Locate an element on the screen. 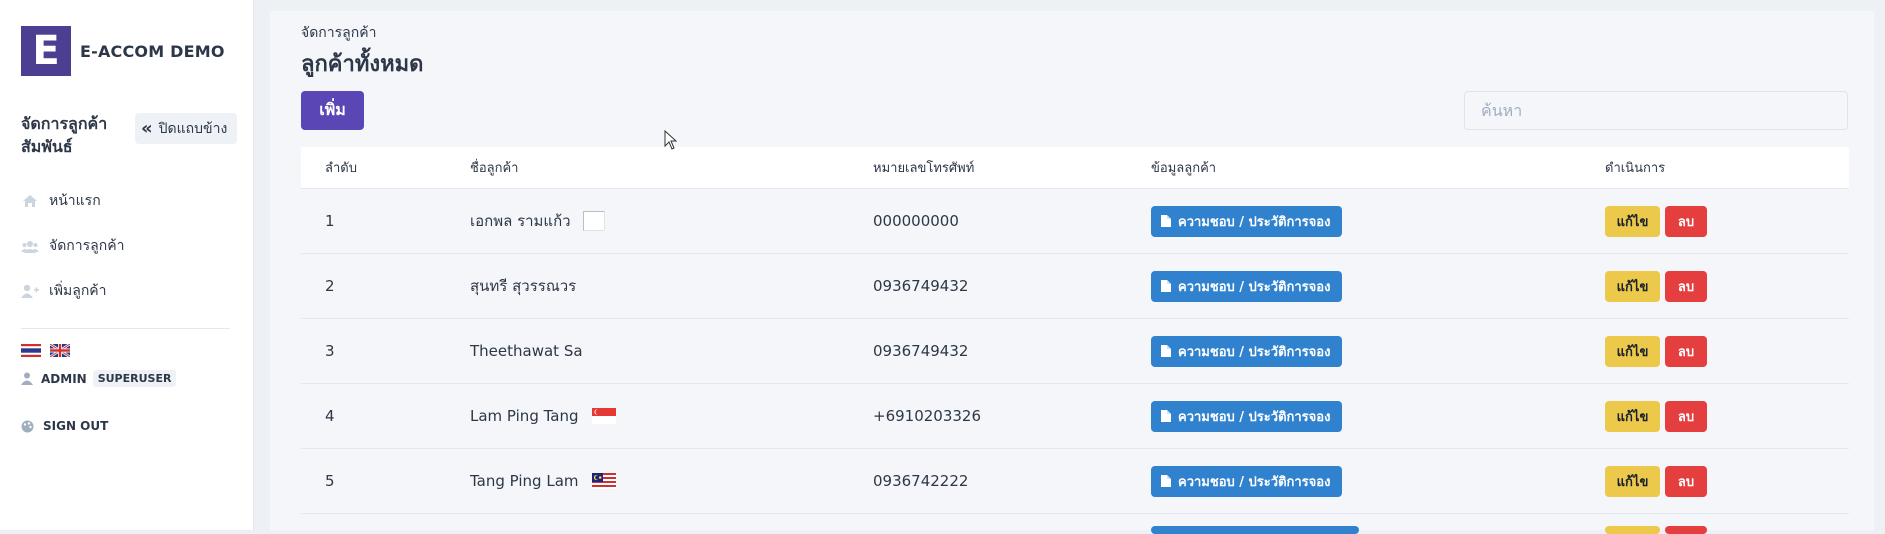  thai-flag-icon is located at coordinates (31, 350).